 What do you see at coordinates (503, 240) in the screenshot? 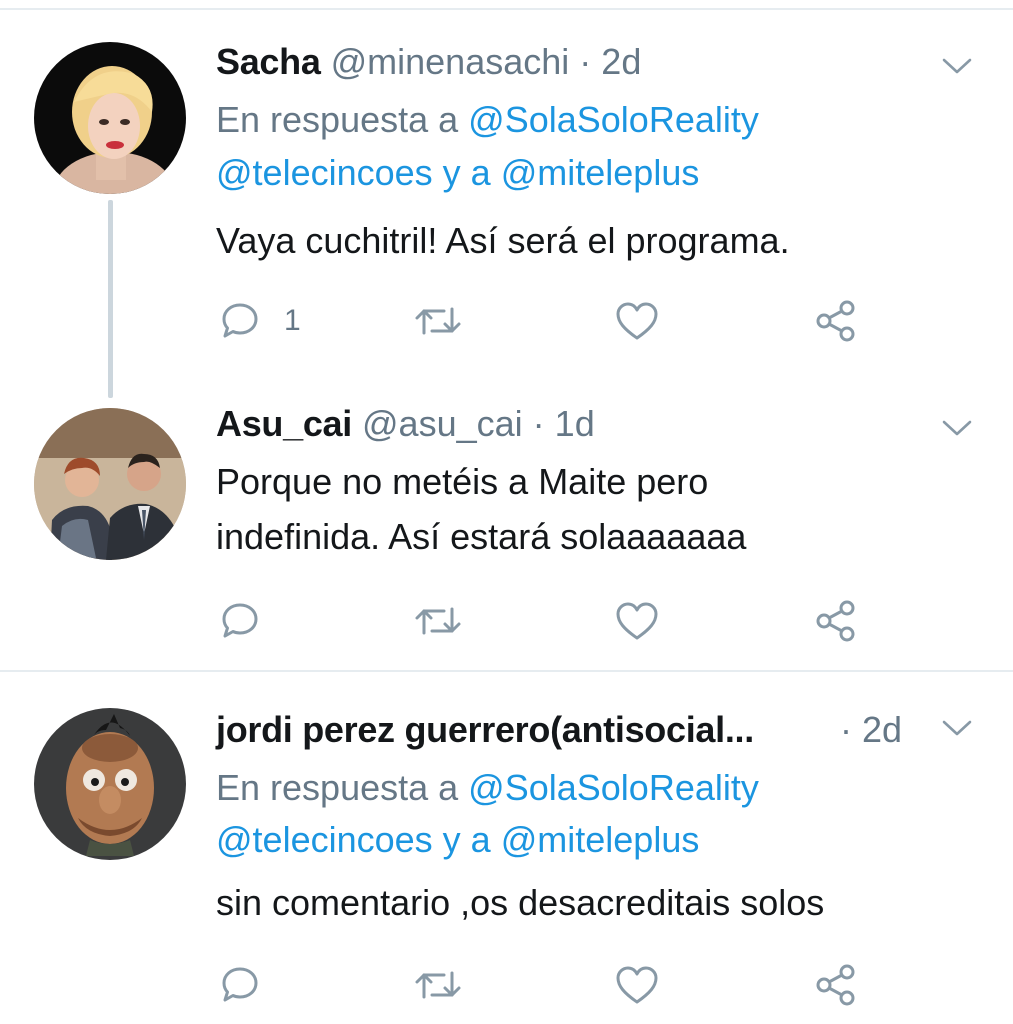
I see `tweet-text: Vaya cuchitril! Así será el programa.` at bounding box center [503, 240].